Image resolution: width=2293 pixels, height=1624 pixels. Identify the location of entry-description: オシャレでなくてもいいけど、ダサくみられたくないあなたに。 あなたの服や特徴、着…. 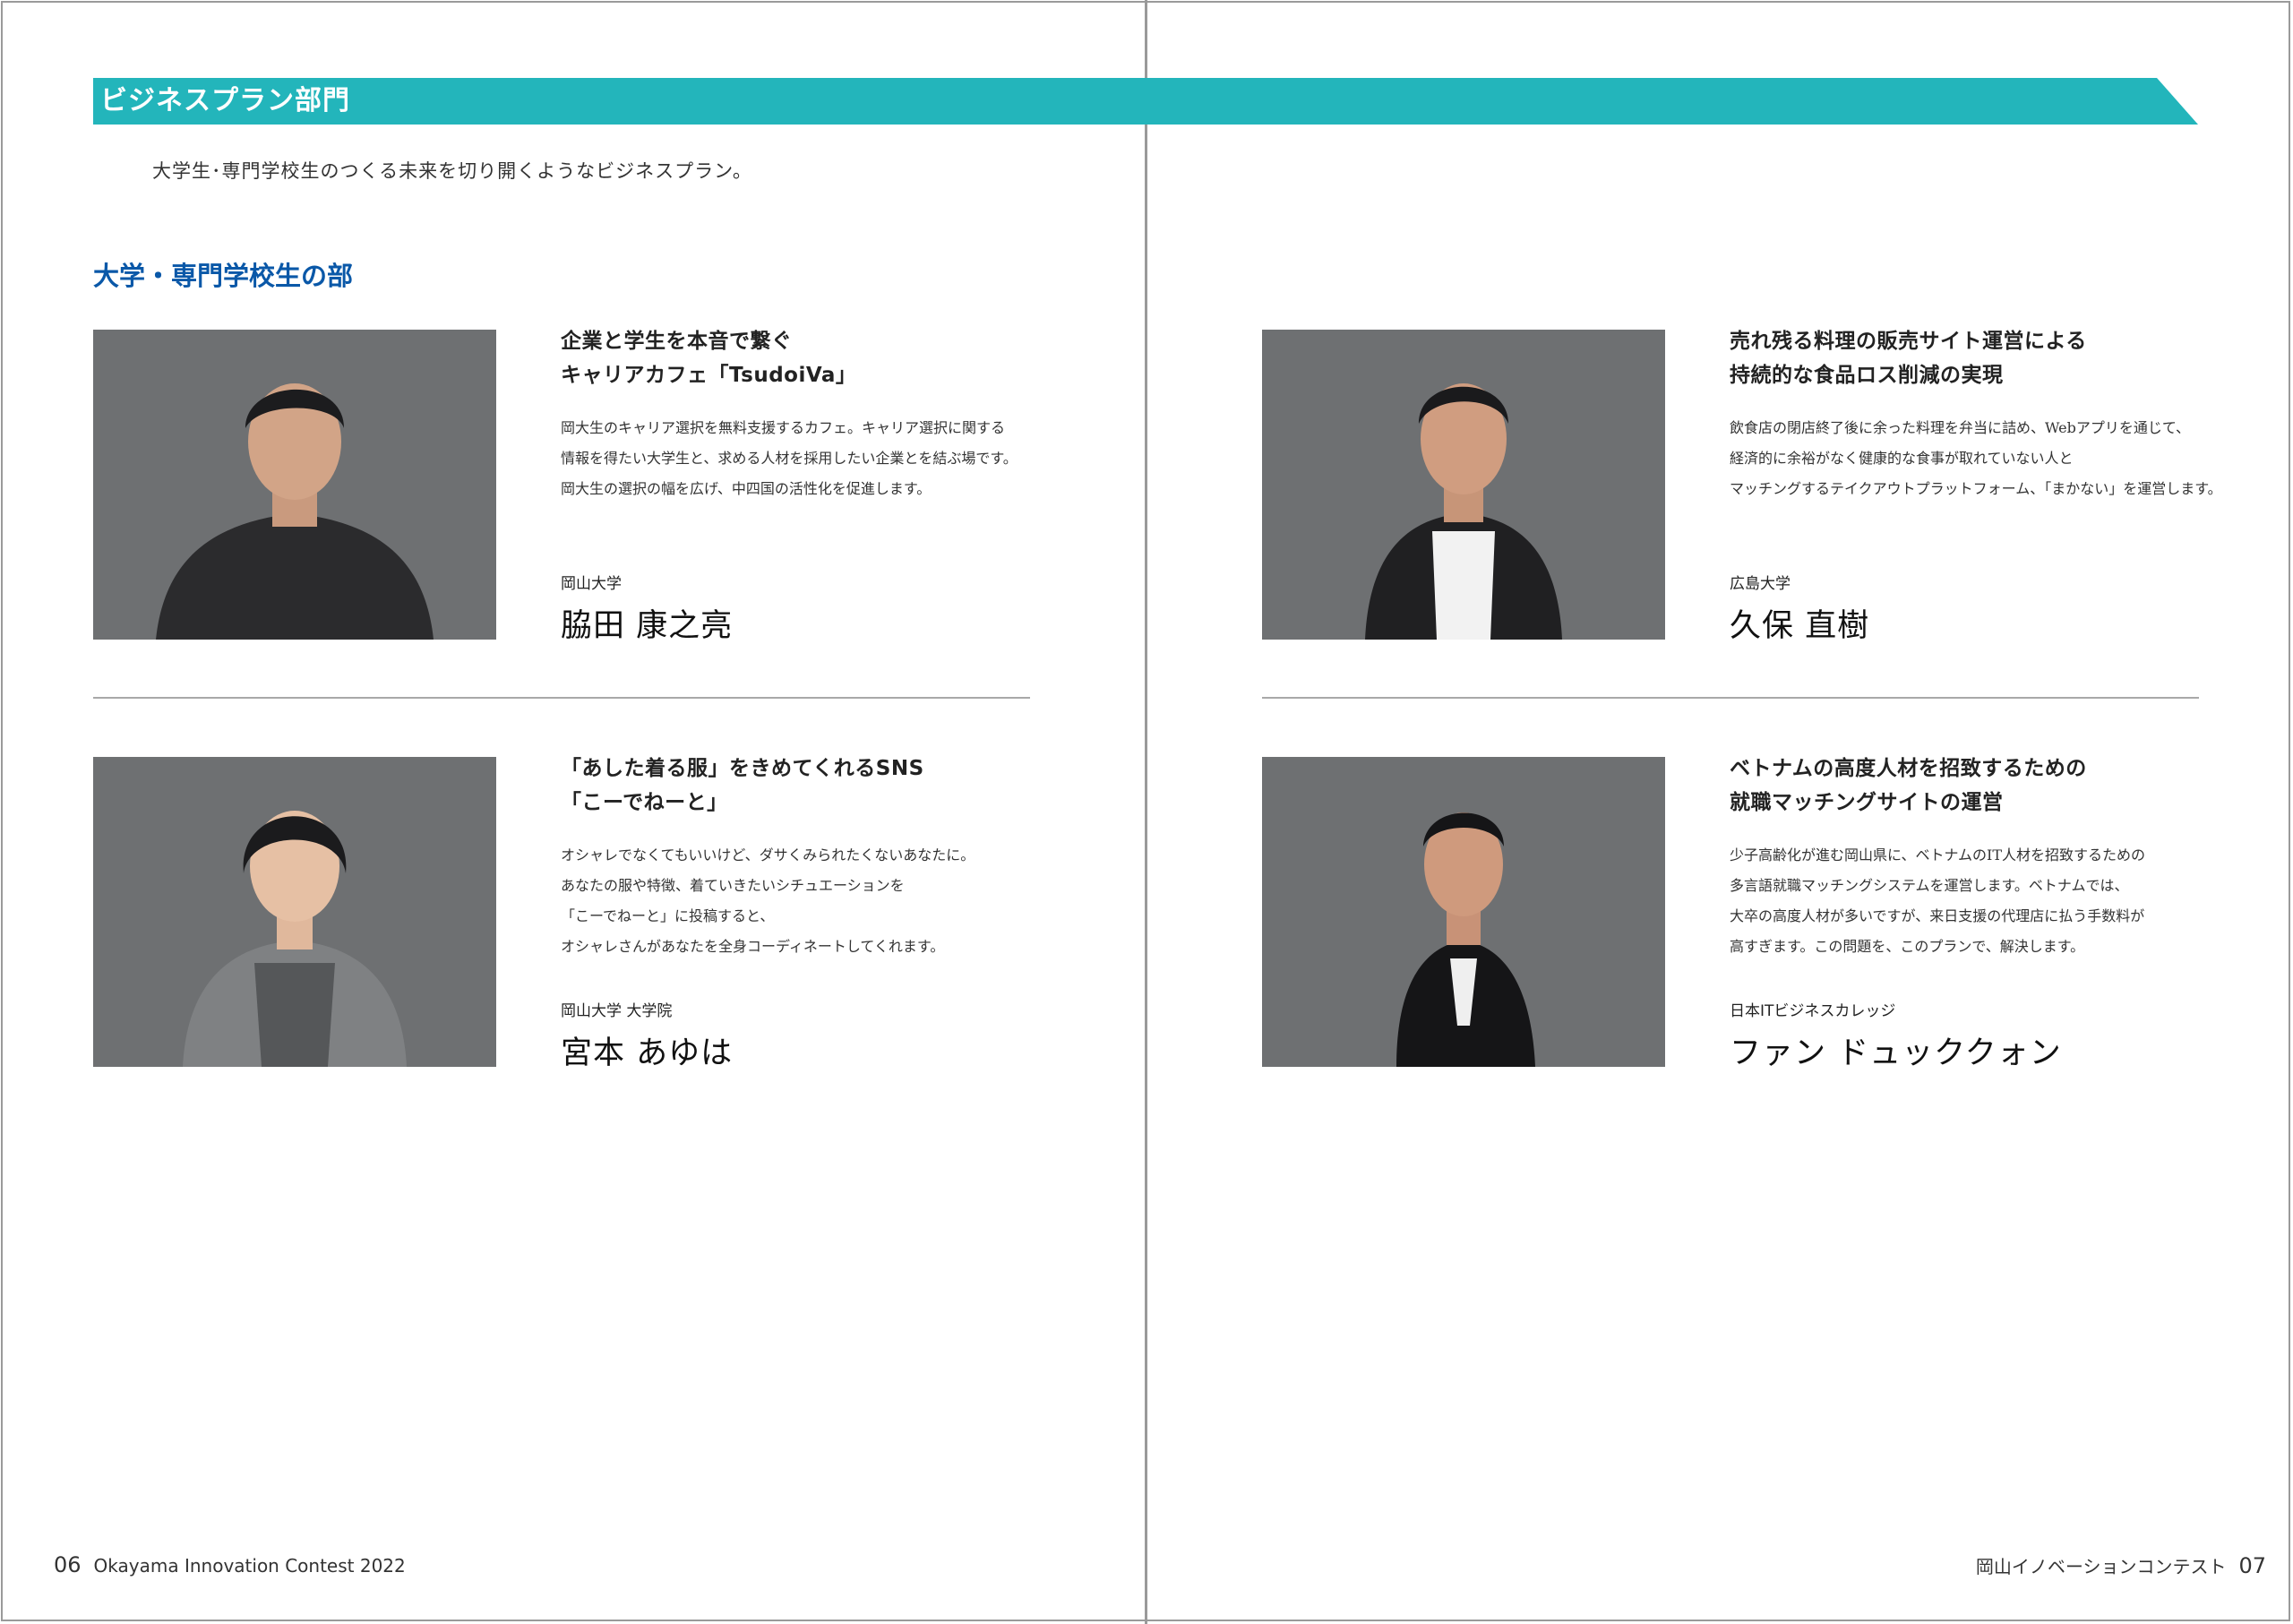
(768, 901).